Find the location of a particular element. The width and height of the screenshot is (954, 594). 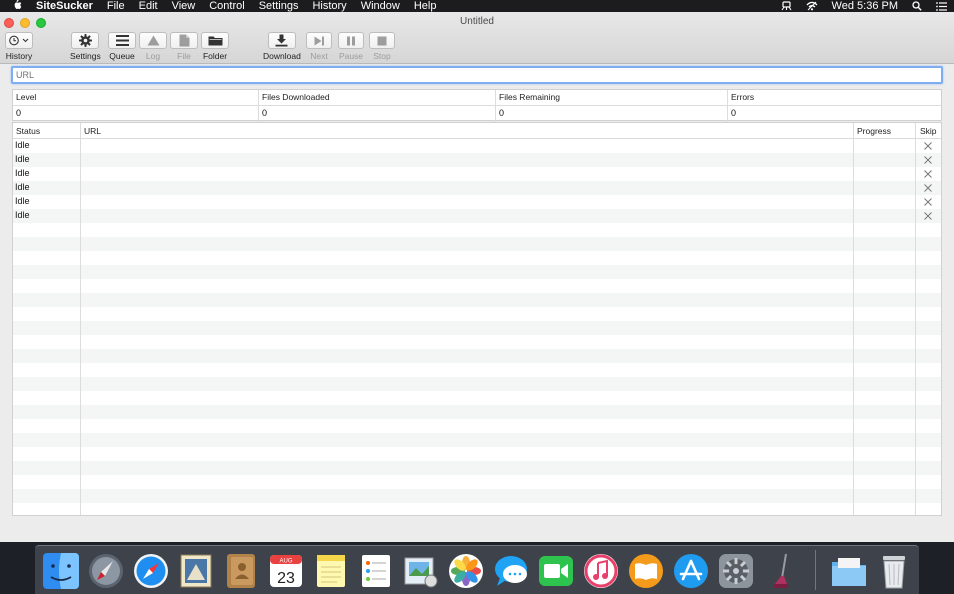

downloads-folder-icon is located at coordinates (849, 571).